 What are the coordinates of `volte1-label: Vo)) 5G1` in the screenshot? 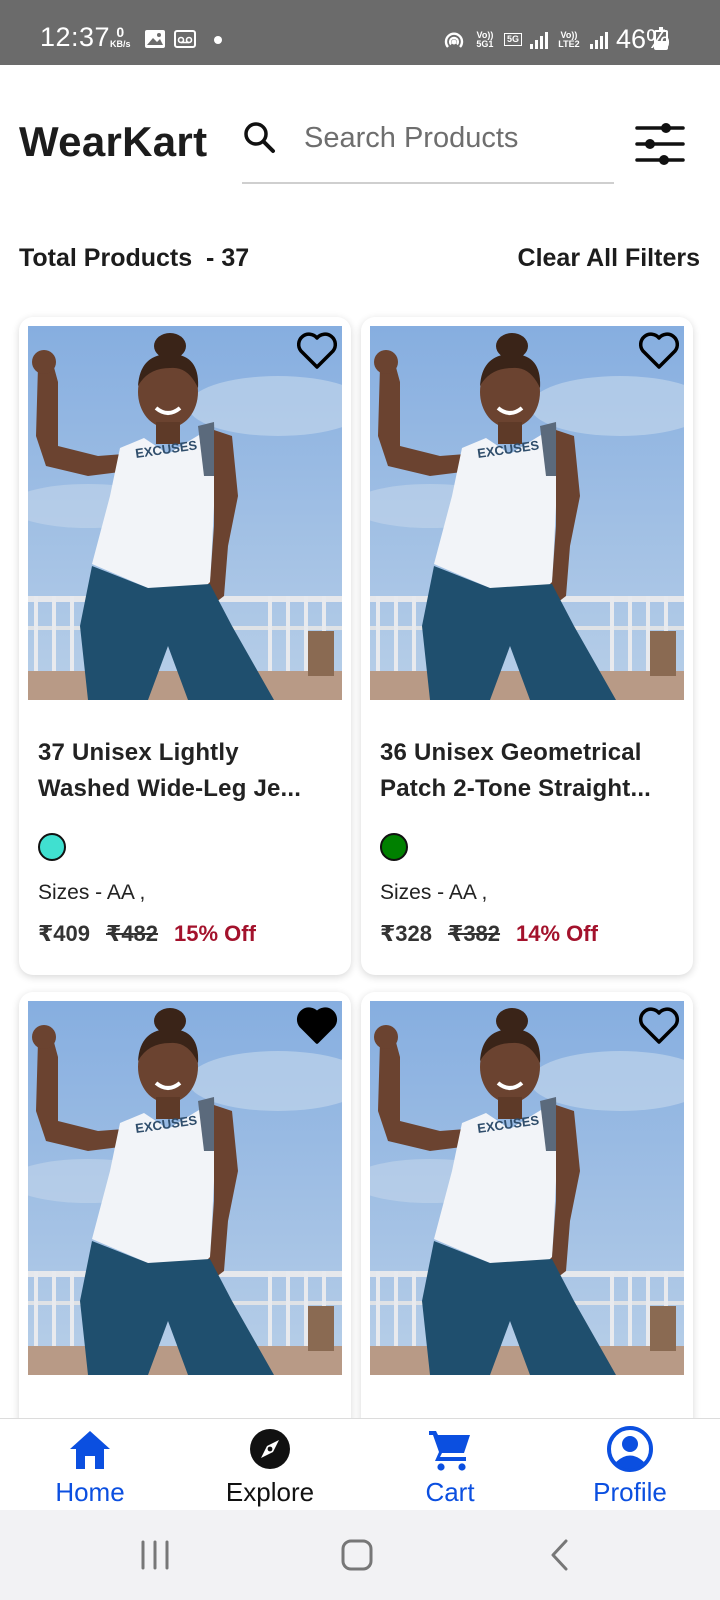 It's located at (485, 39).